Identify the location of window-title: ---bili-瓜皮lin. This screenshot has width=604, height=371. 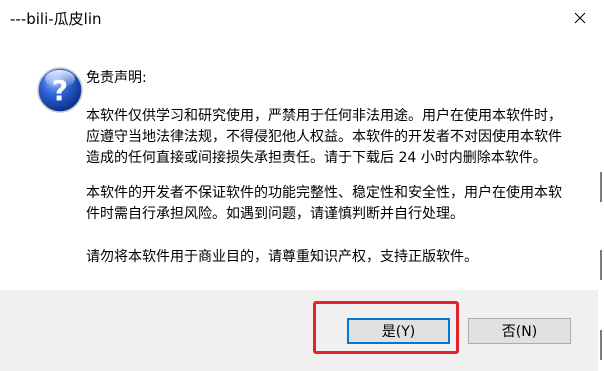
(56, 19).